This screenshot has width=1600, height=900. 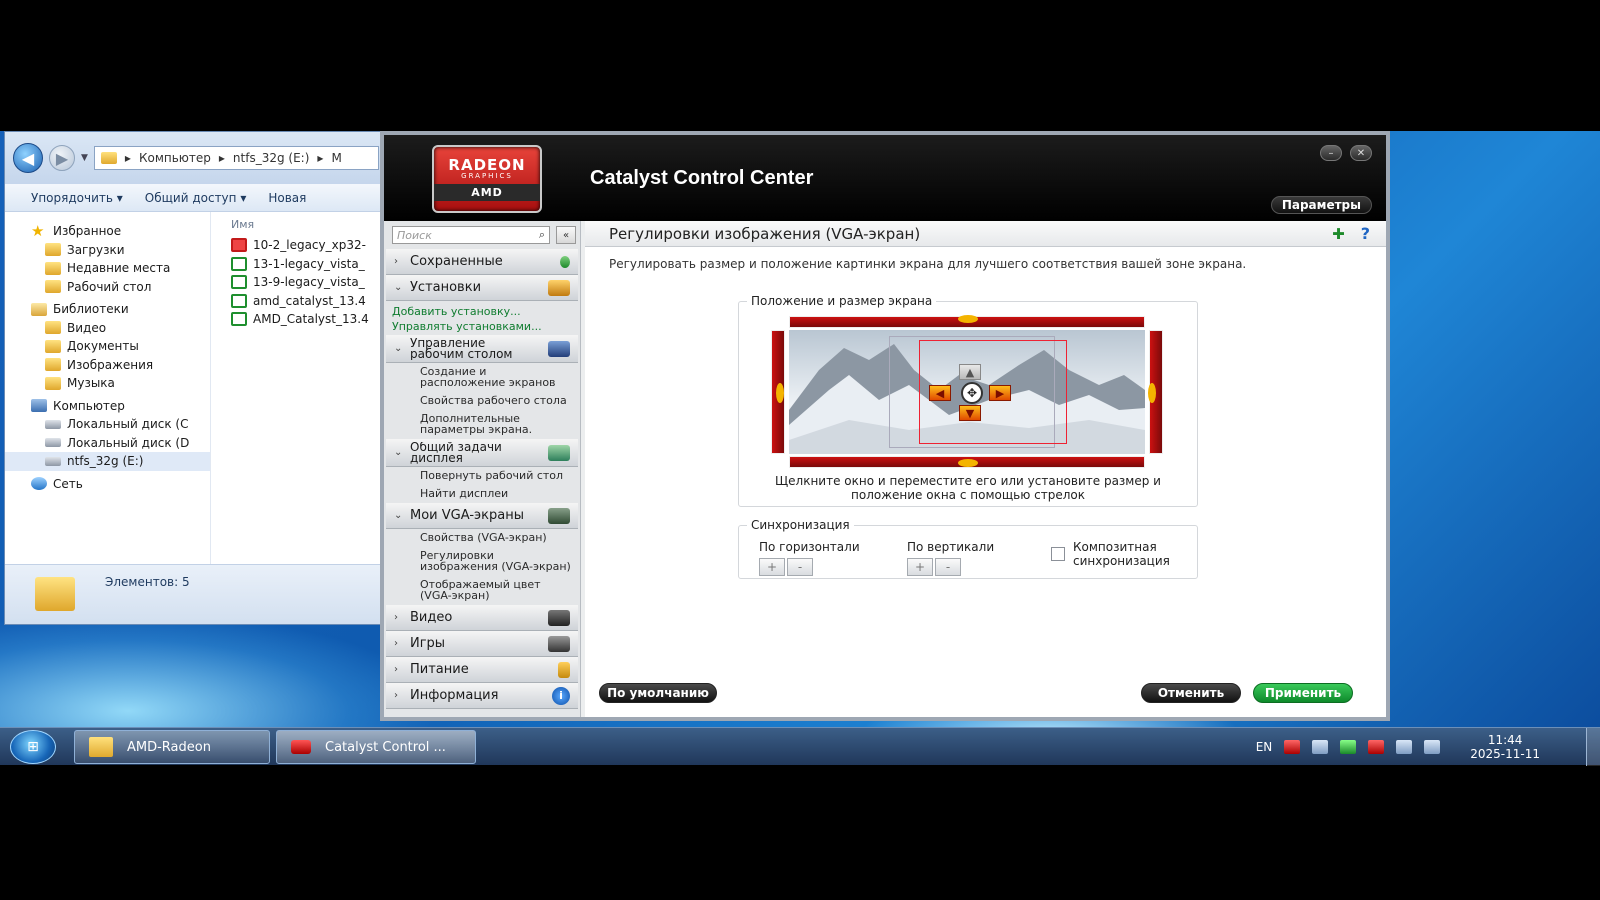 What do you see at coordinates (1365, 233) in the screenshot?
I see `help-icon: ?` at bounding box center [1365, 233].